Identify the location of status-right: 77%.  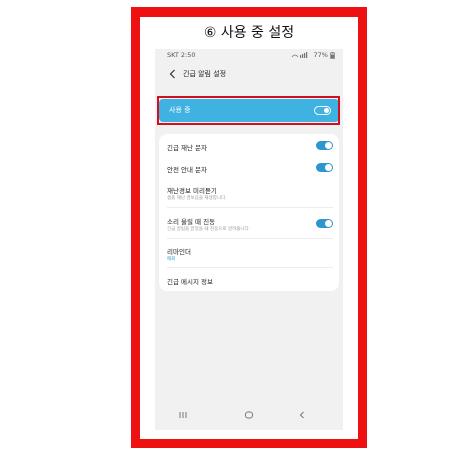
(313, 55).